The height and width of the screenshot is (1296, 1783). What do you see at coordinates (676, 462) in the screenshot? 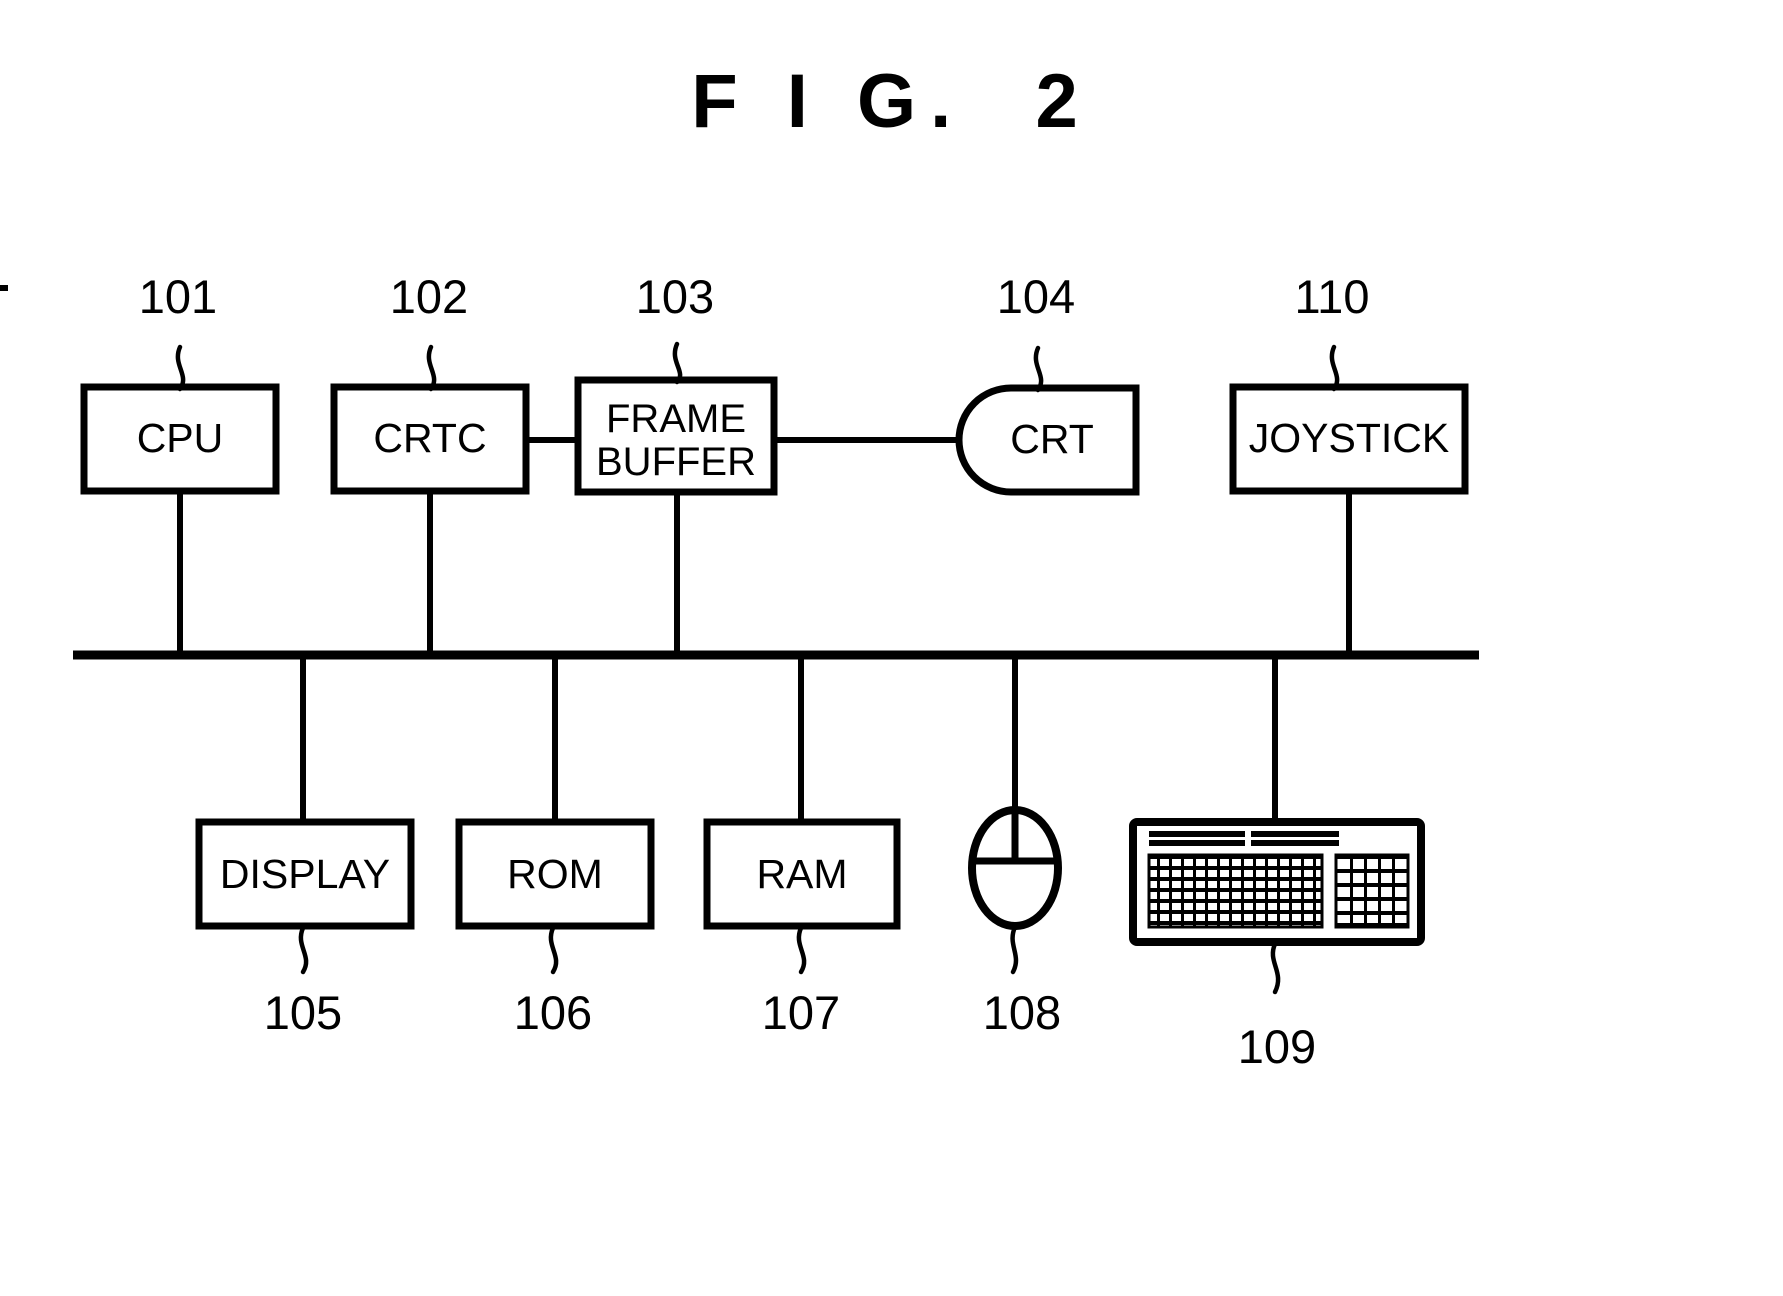
I see `frame-buffer-label-line2: BUFFER` at bounding box center [676, 462].